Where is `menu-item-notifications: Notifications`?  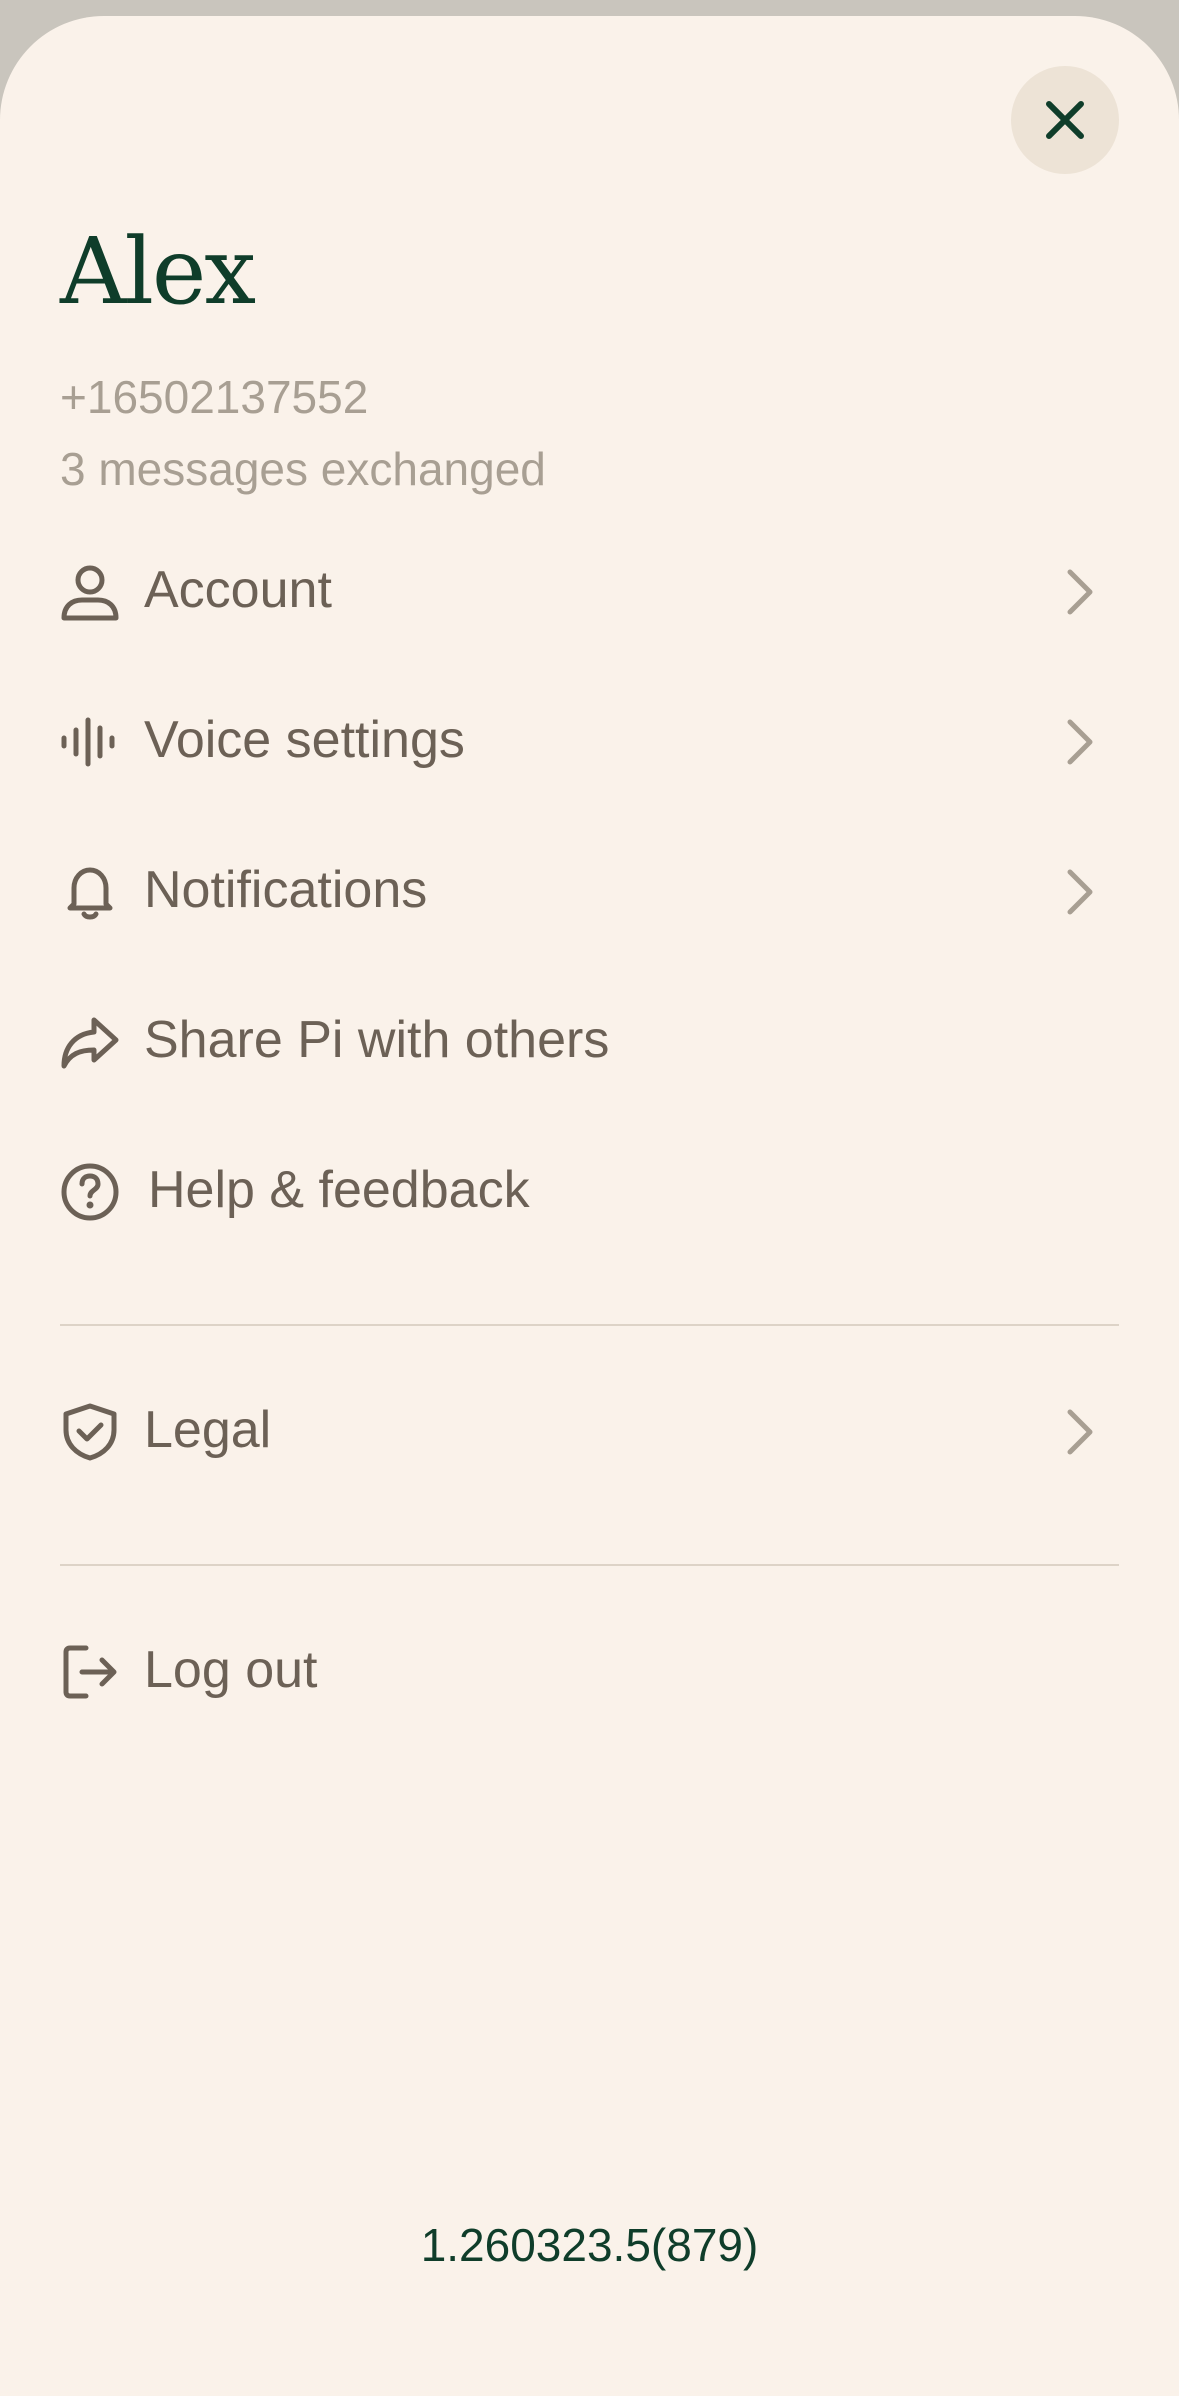
menu-item-notifications: Notifications is located at coordinates (590, 890).